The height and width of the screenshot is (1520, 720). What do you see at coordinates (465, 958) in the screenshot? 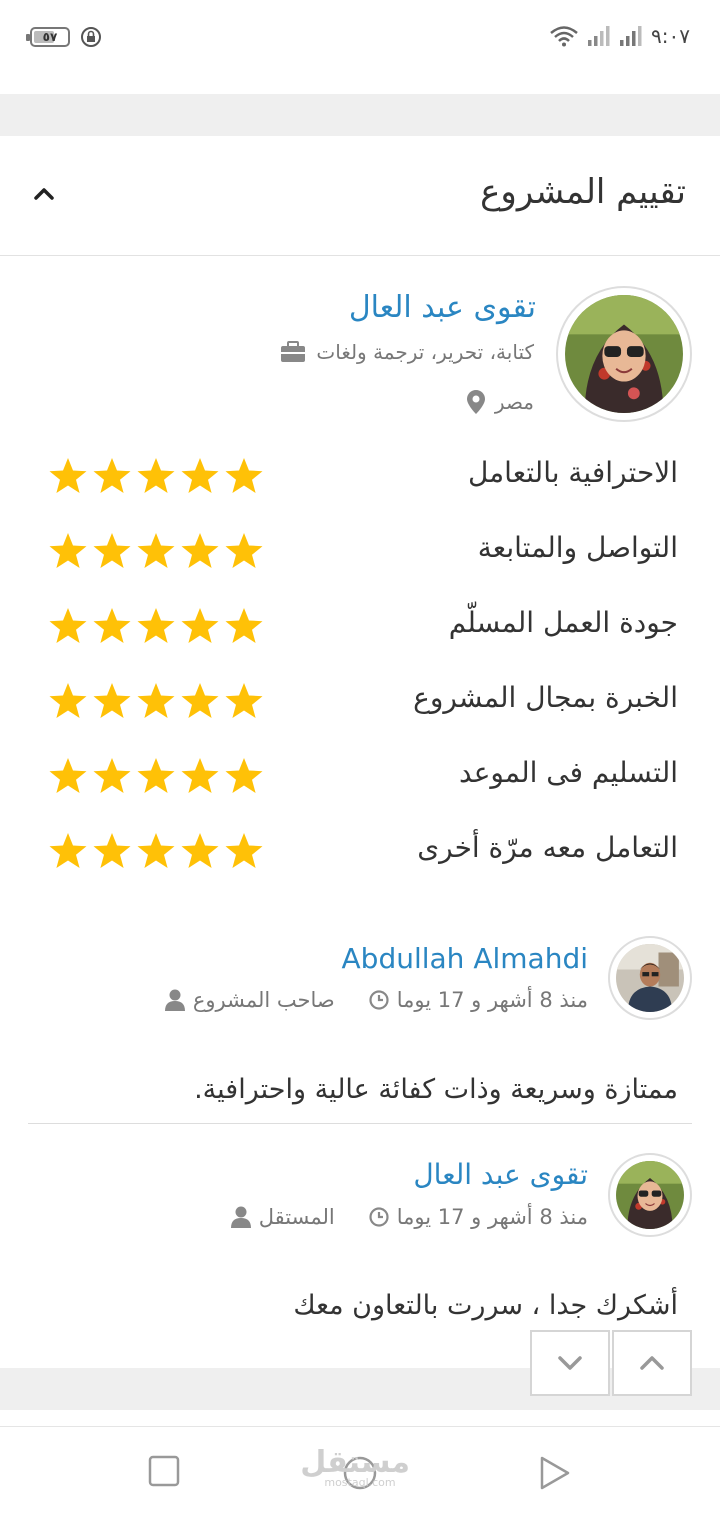
I see `reviewer-name: Abdullah Almahdi` at bounding box center [465, 958].